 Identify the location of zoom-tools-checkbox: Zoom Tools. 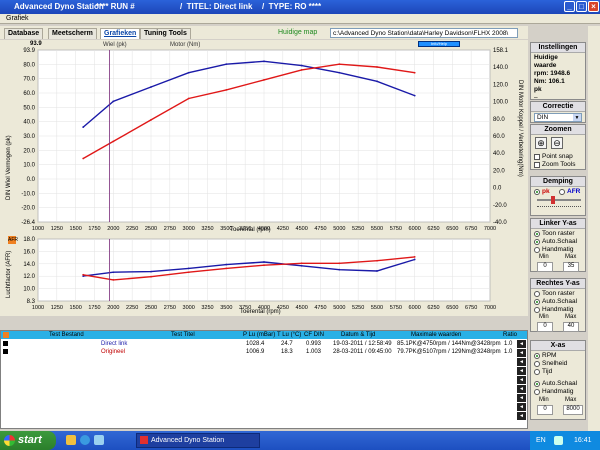
(554, 164).